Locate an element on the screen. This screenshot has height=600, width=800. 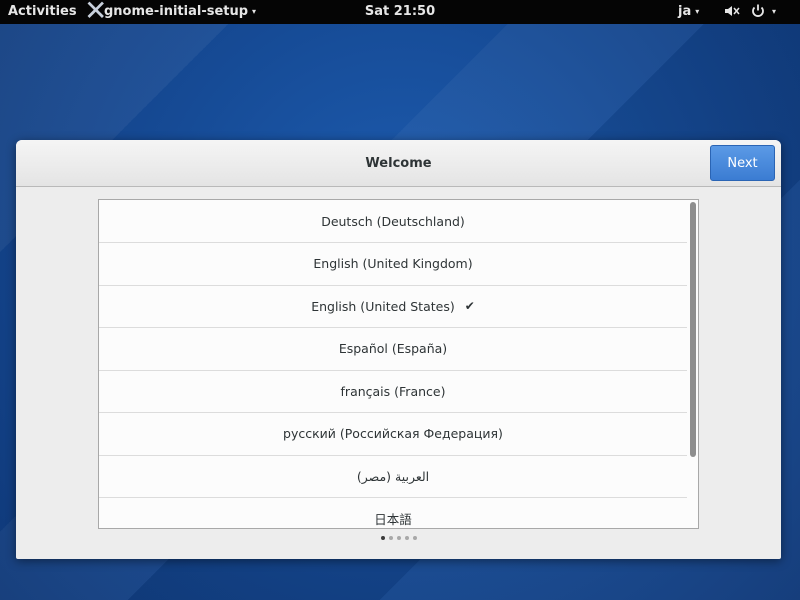
input-source-menu: ja ▾ is located at coordinates (688, 11).